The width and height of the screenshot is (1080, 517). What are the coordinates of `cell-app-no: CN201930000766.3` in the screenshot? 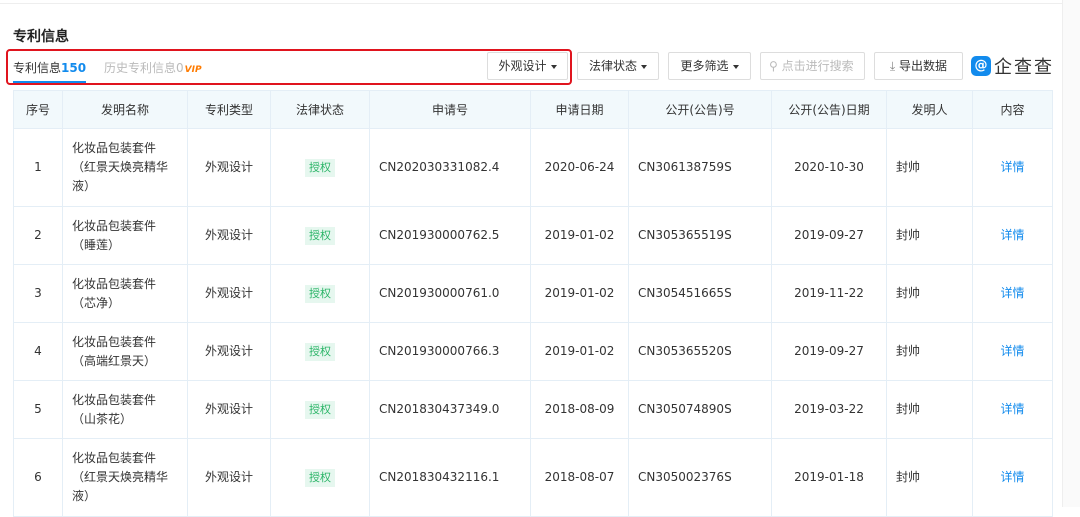 It's located at (450, 351).